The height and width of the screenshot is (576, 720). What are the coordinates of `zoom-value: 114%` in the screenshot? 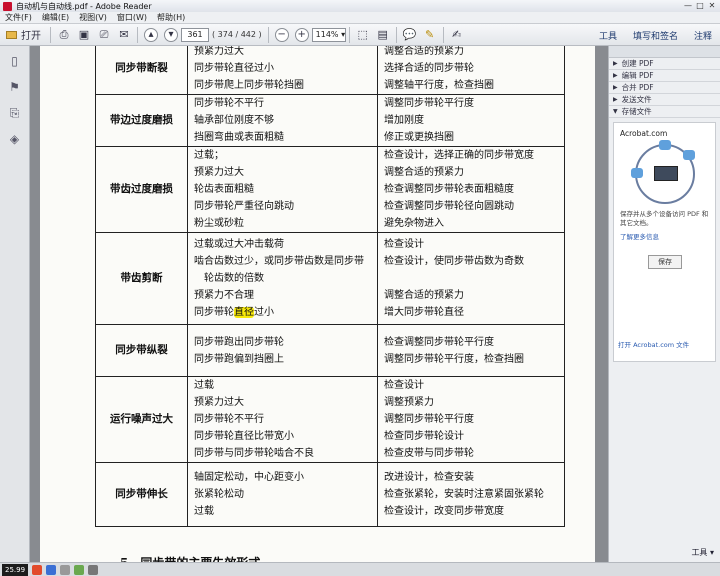 It's located at (327, 34).